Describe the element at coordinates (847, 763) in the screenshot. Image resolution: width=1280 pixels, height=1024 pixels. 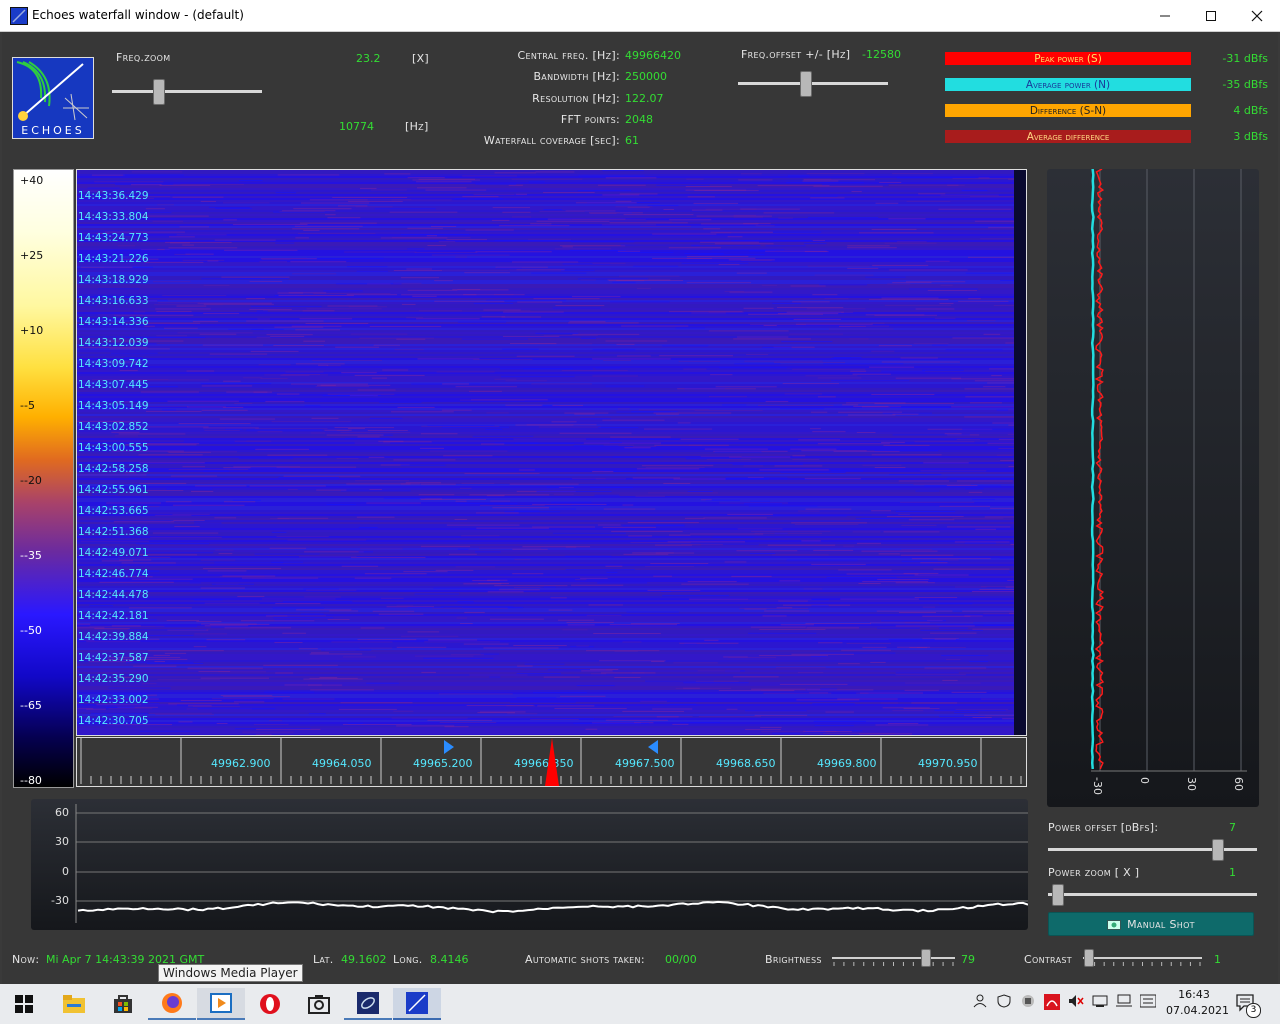
I see `frequency-tick-label: 49969.800` at that location.